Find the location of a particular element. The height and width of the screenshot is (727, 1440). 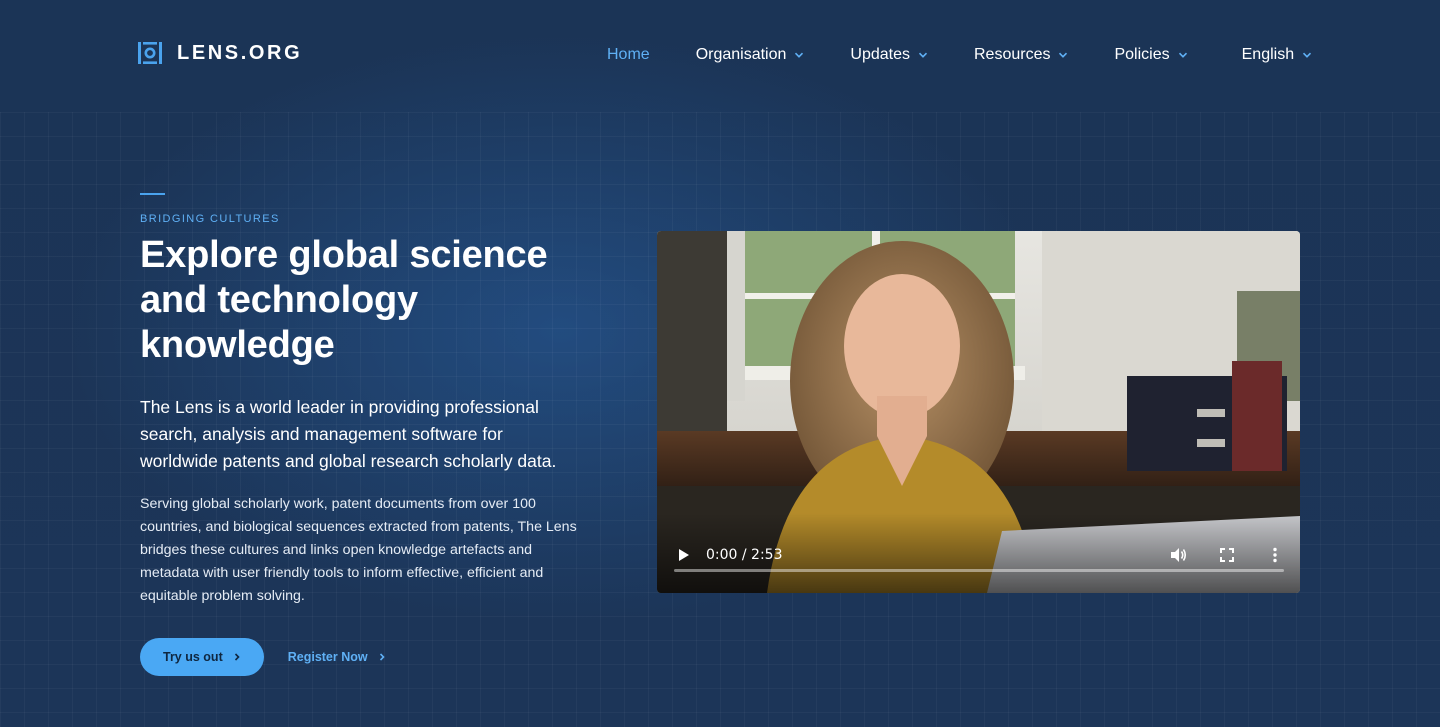

more-options-button is located at coordinates (1275, 555).